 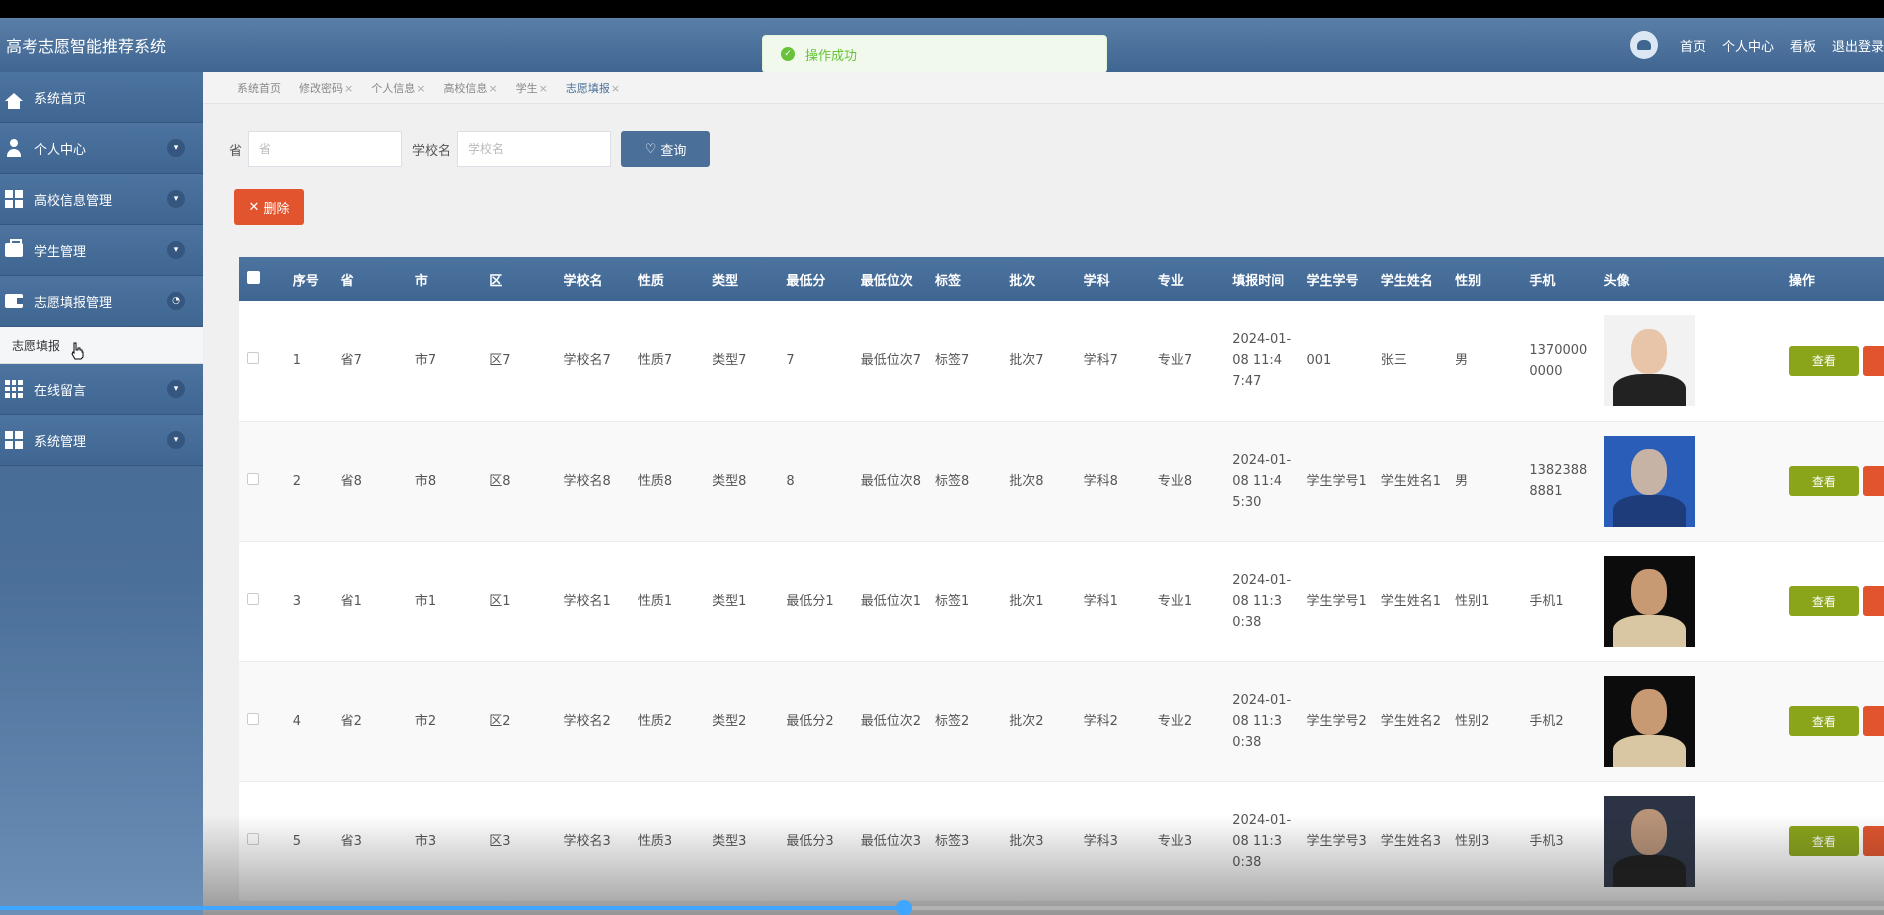 What do you see at coordinates (101, 345) in the screenshot?
I see `sidebar-subitem-application-fill: 志愿填报` at bounding box center [101, 345].